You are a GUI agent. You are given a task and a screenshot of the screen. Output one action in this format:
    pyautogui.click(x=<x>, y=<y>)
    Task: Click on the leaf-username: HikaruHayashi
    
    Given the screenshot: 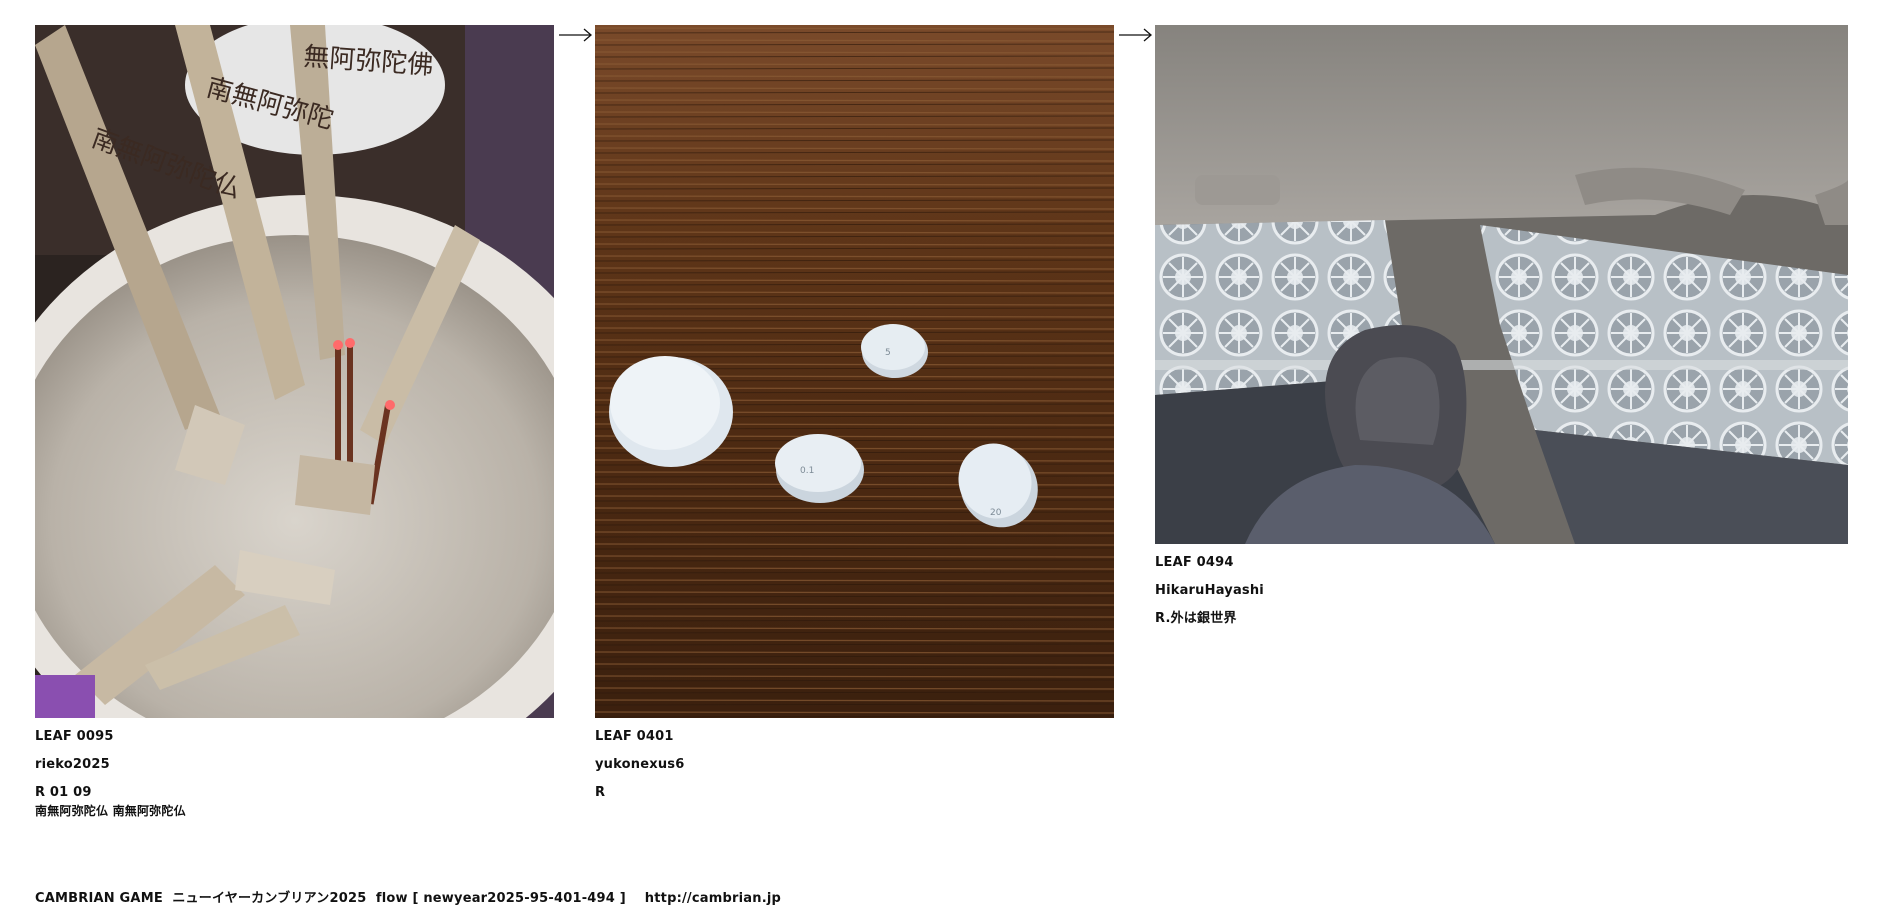 What is the action you would take?
    pyautogui.click(x=1501, y=591)
    